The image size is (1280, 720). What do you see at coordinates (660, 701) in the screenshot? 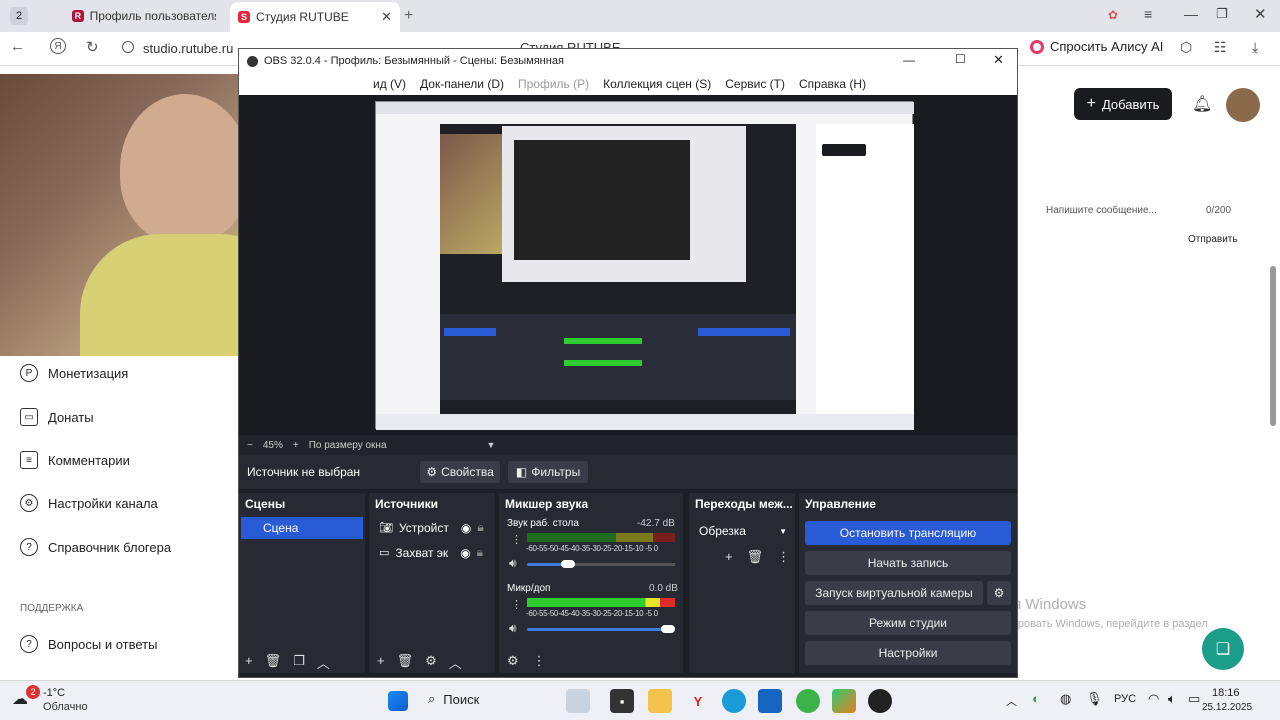
I see `folder-icon` at bounding box center [660, 701].